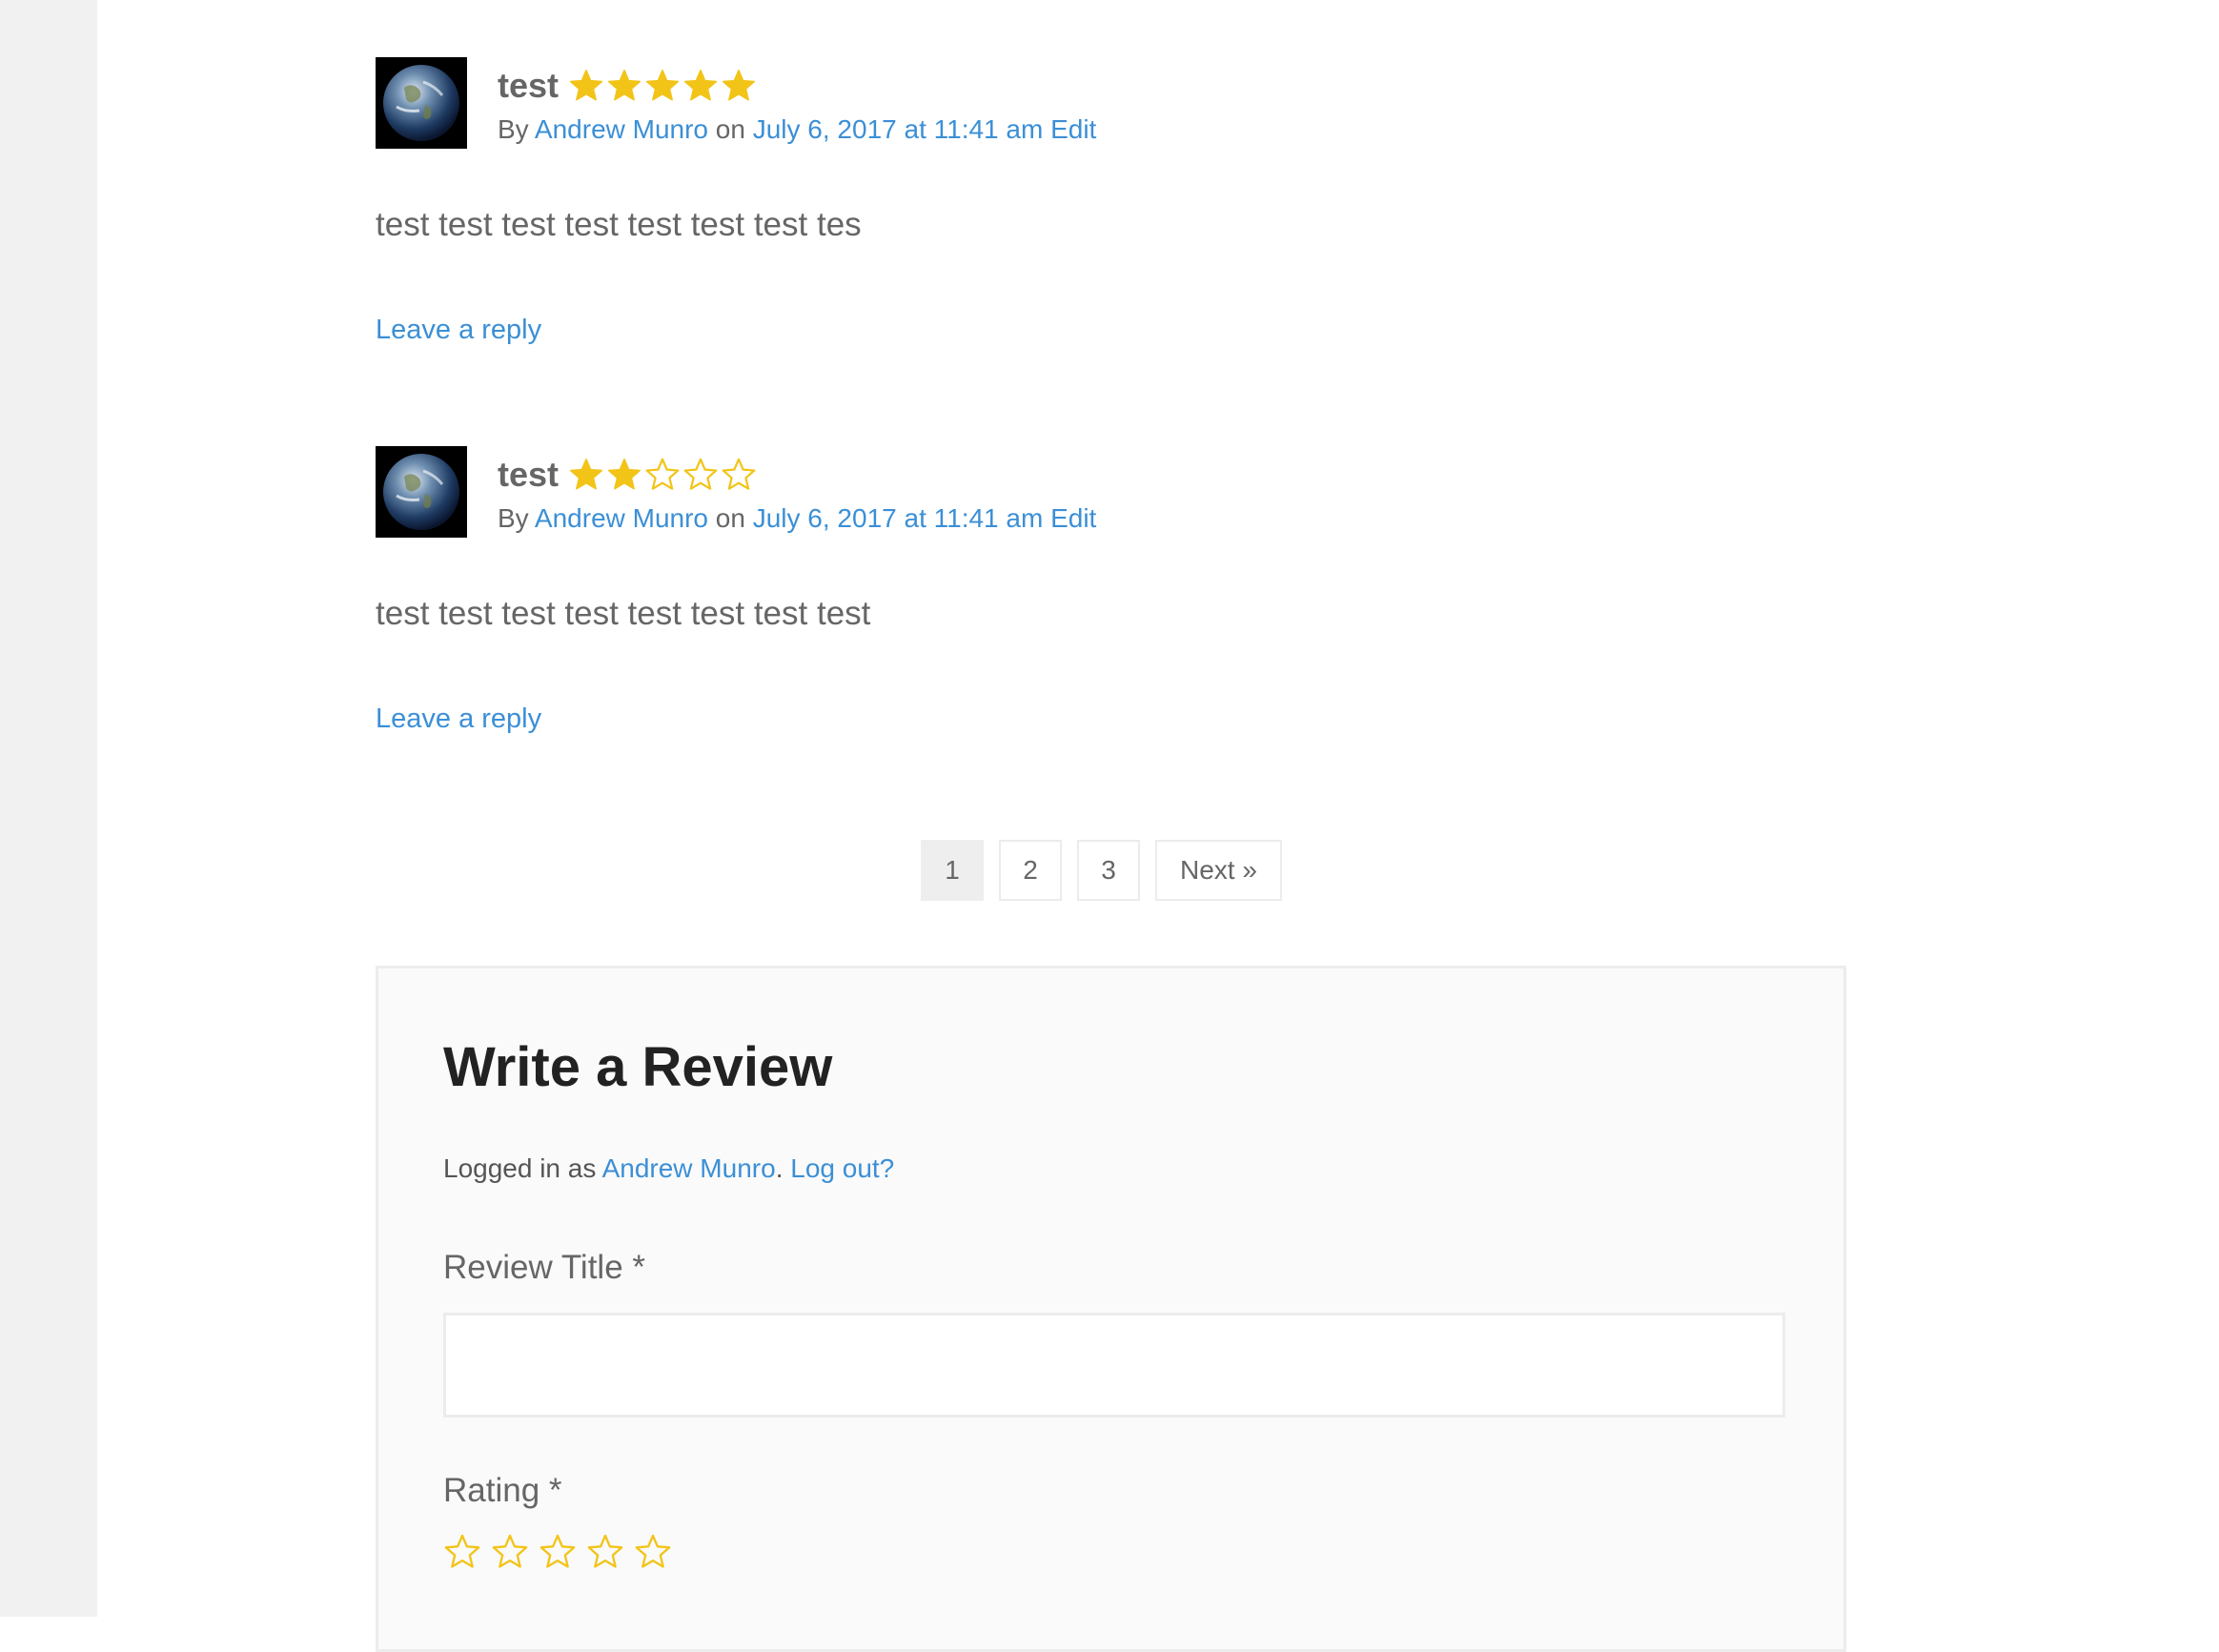 Image resolution: width=2219 pixels, height=1652 pixels. What do you see at coordinates (689, 1168) in the screenshot?
I see `user-profile-link: Andrew Munro` at bounding box center [689, 1168].